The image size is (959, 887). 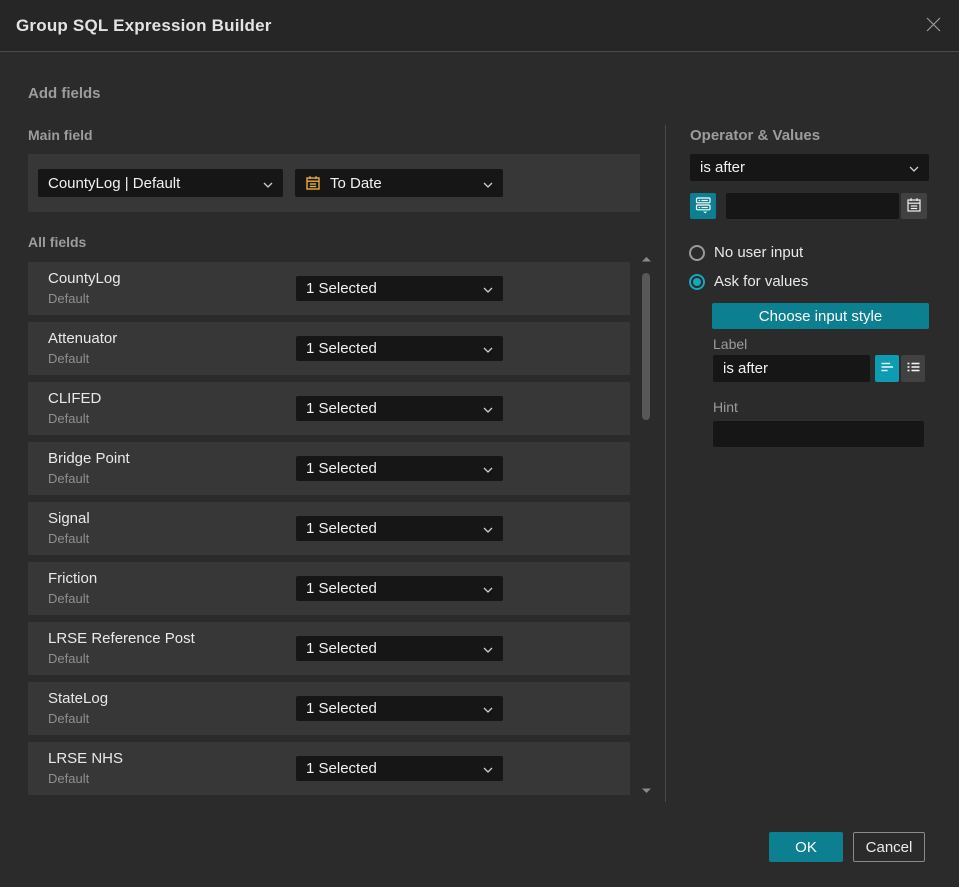 I want to click on add-fields-title: Add fields, so click(x=64, y=93).